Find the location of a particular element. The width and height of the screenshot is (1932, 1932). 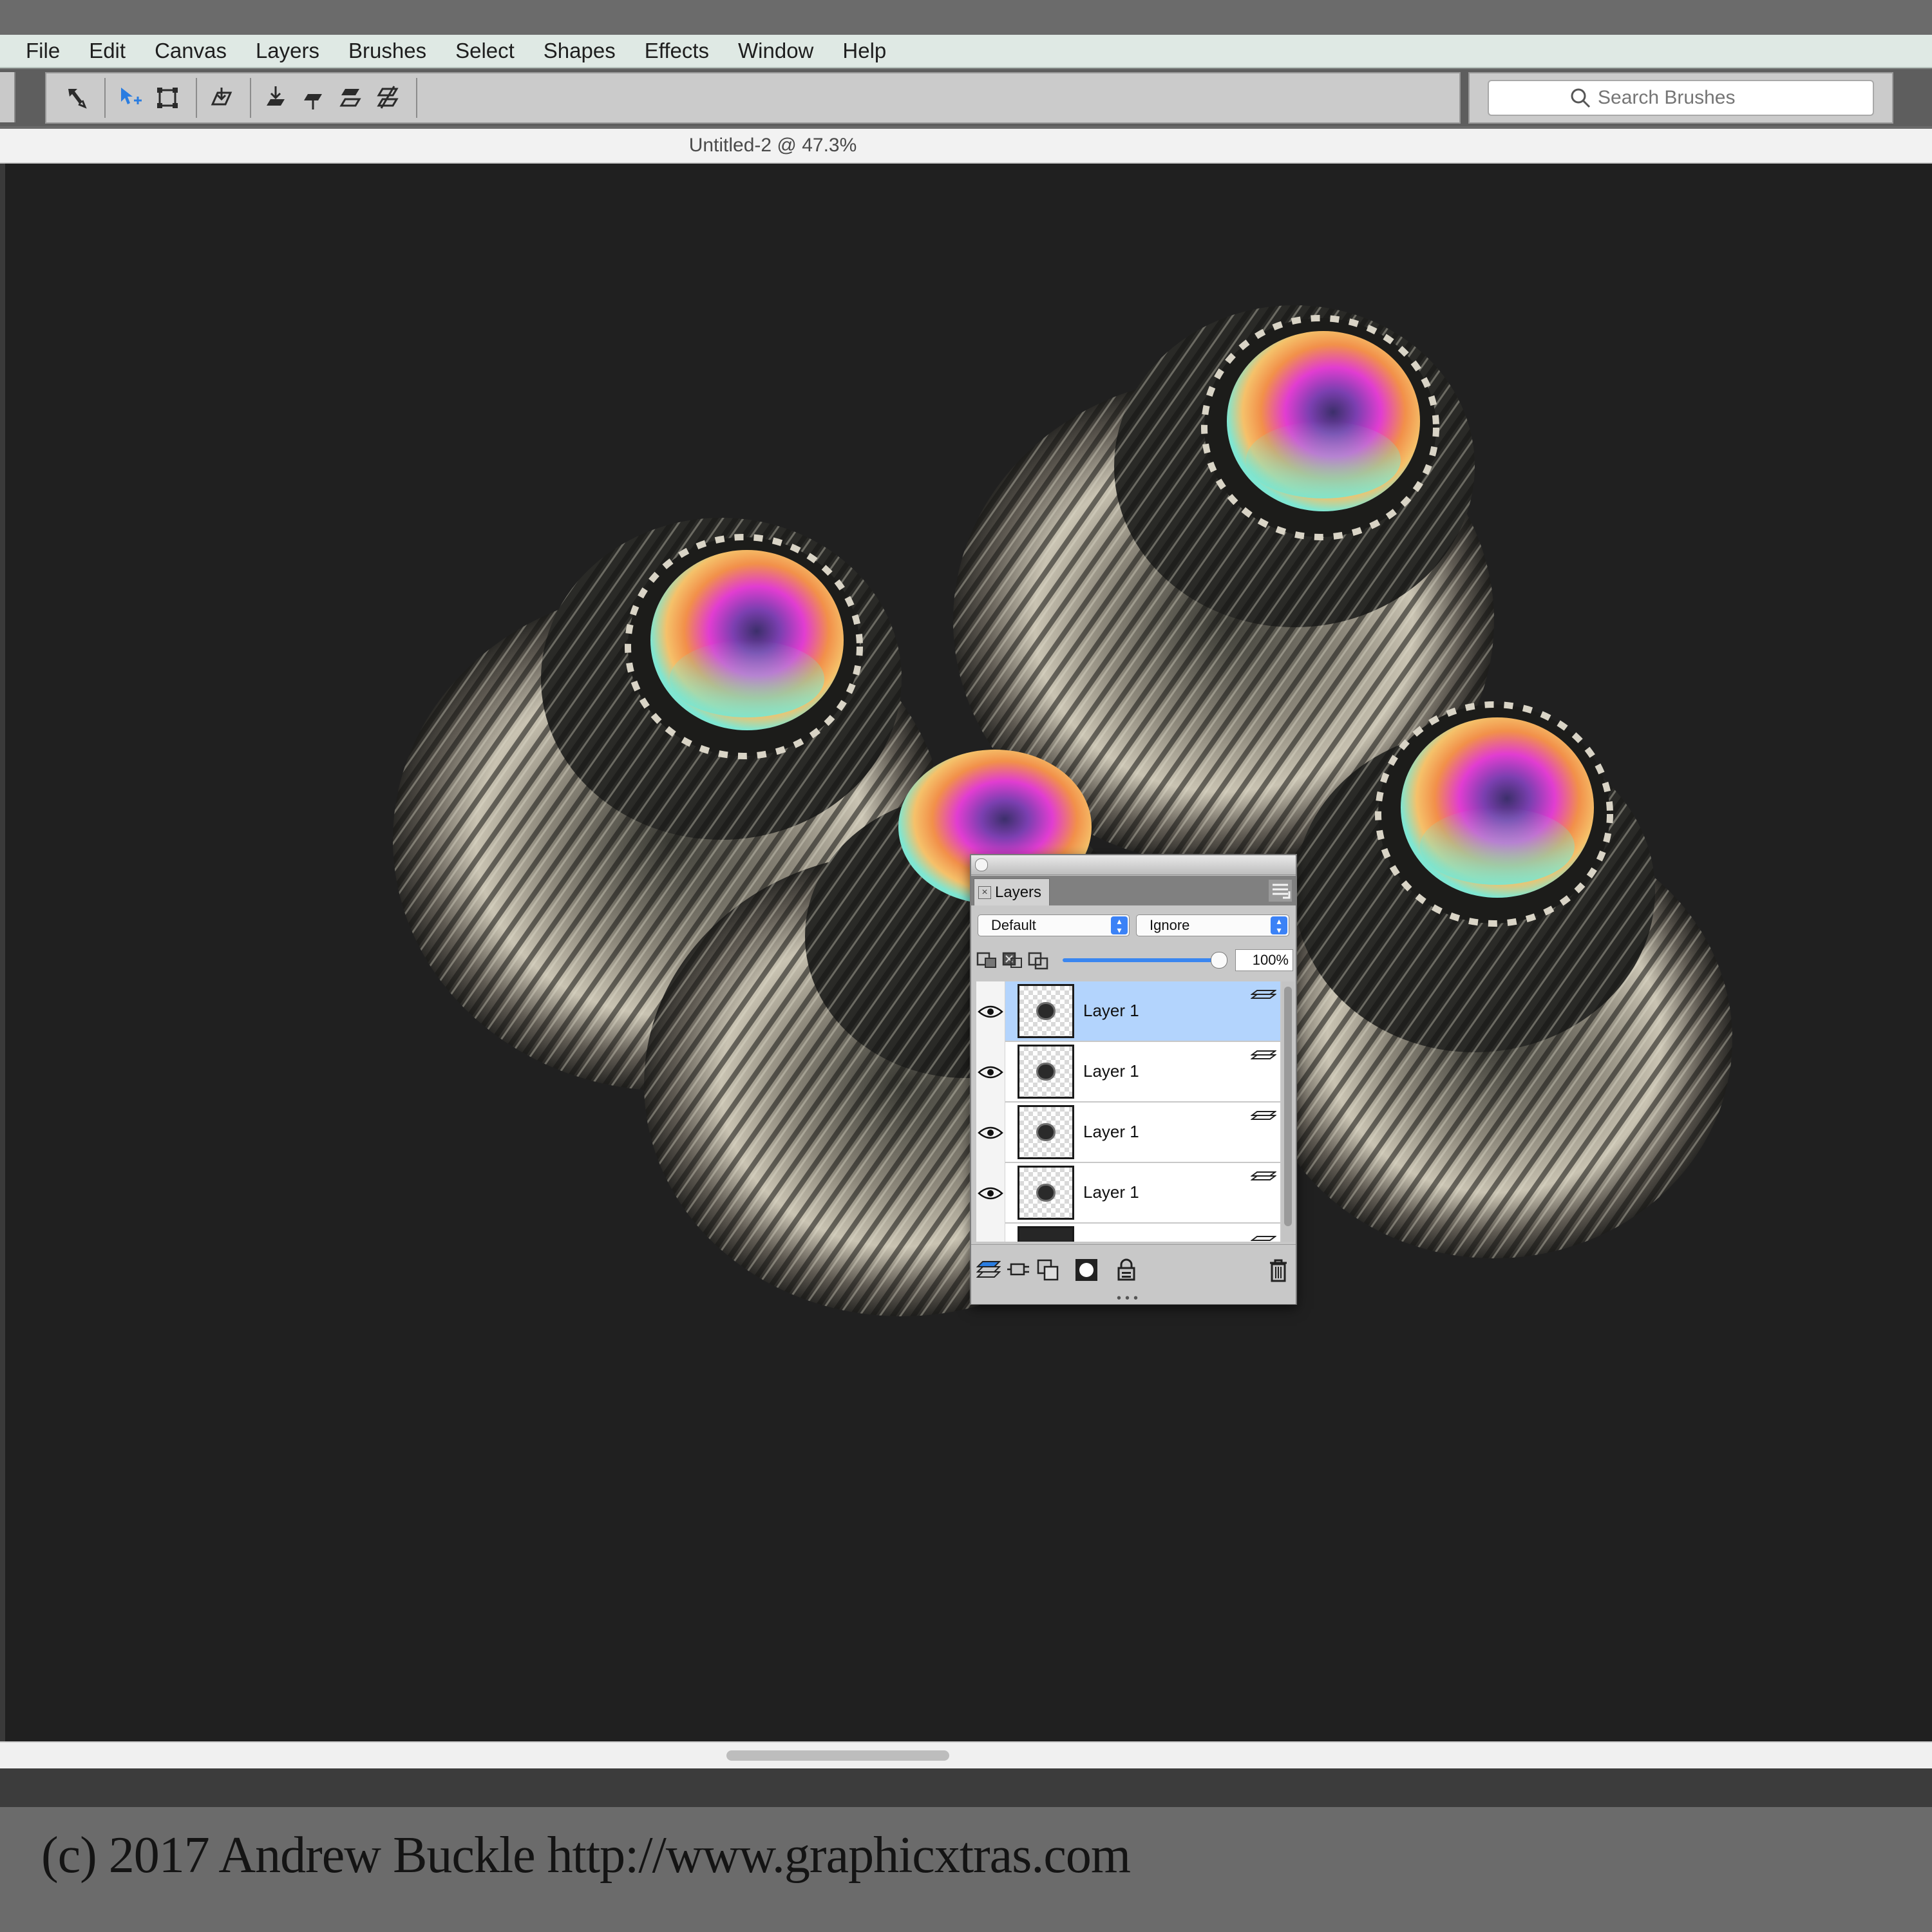

layer-adjust-button is located at coordinates (387, 98).